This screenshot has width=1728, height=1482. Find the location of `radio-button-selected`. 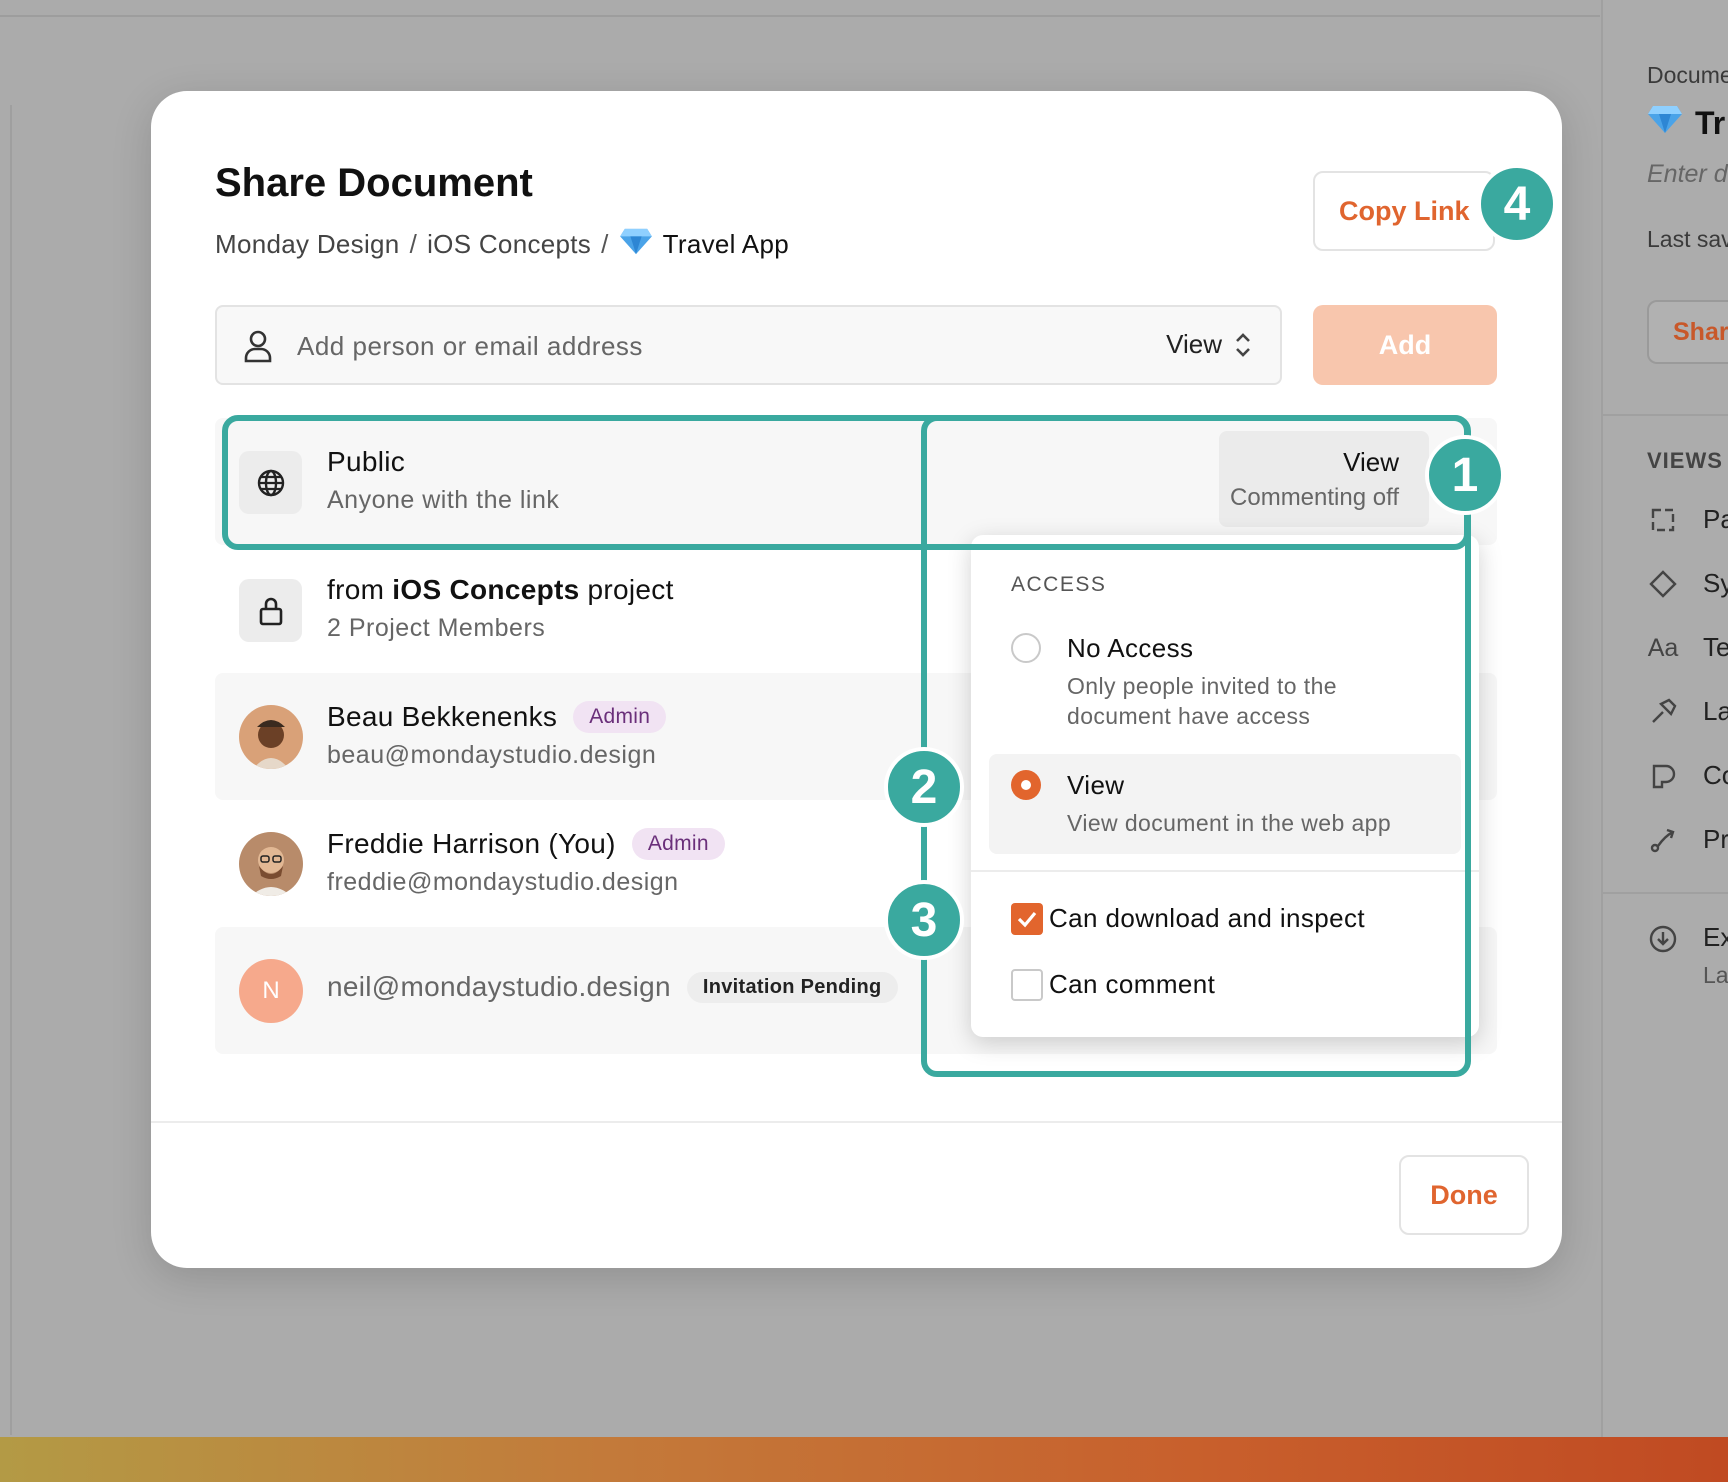

radio-button-selected is located at coordinates (1026, 785).